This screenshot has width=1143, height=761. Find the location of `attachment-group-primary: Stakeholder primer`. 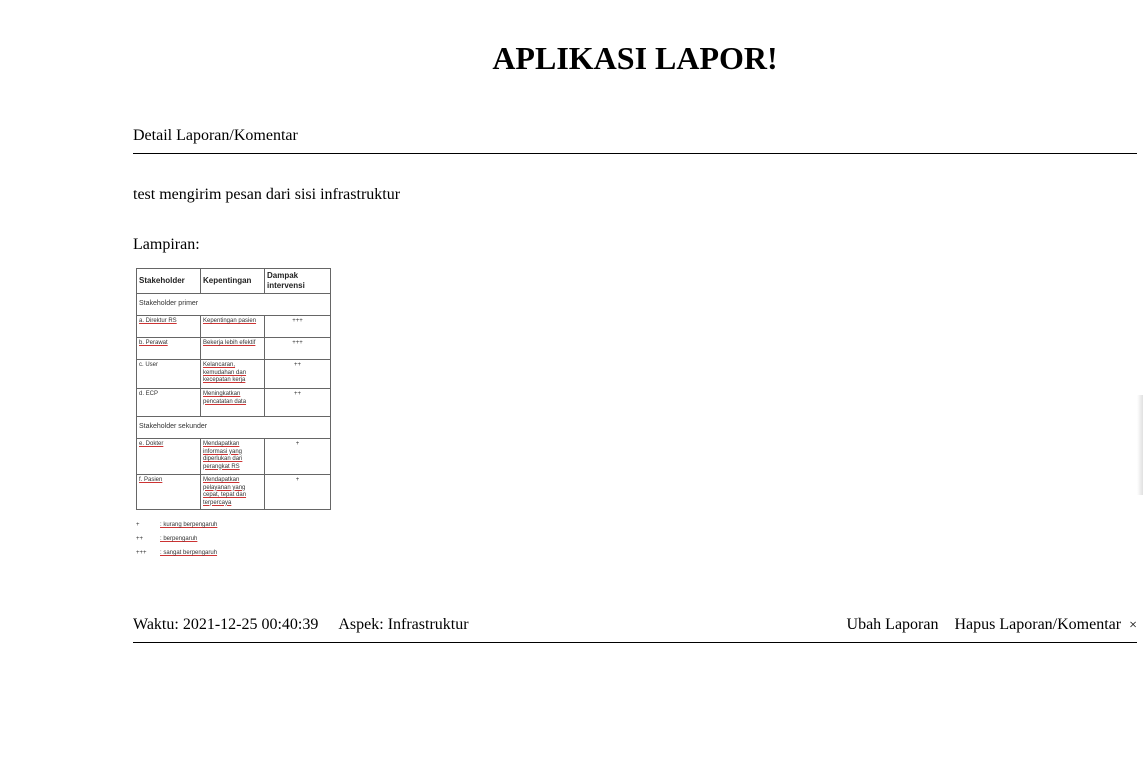

attachment-group-primary: Stakeholder primer is located at coordinates (233, 304).